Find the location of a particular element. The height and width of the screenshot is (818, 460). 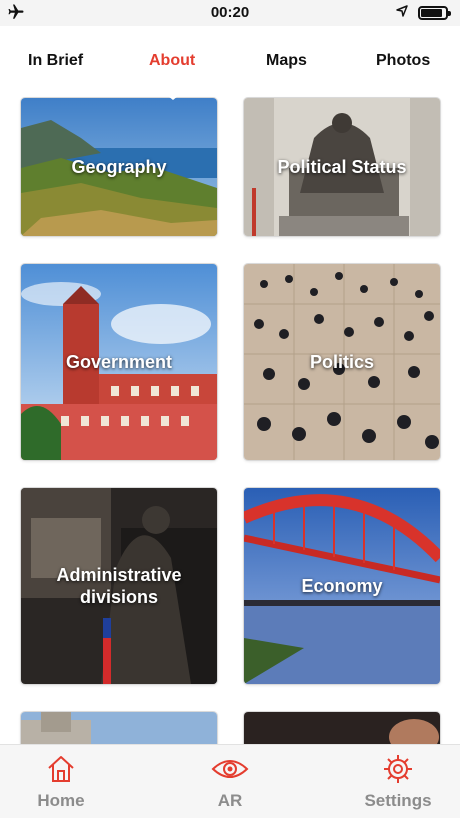

section-tabs: In Brief About Maps Photos is located at coordinates (230, 62).